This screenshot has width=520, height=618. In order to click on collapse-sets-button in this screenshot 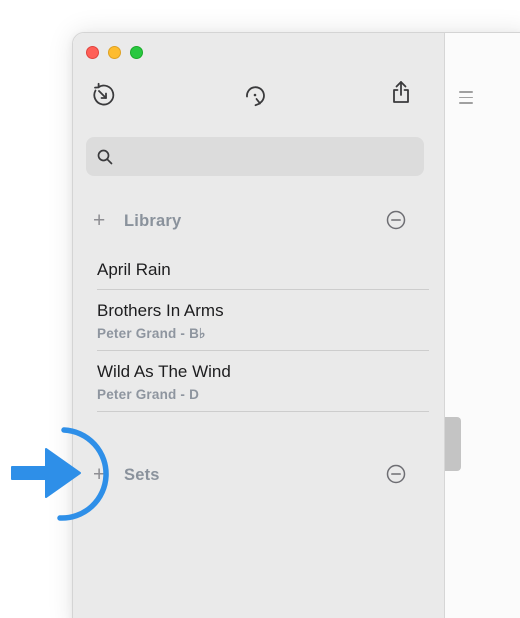, I will do `click(396, 474)`.